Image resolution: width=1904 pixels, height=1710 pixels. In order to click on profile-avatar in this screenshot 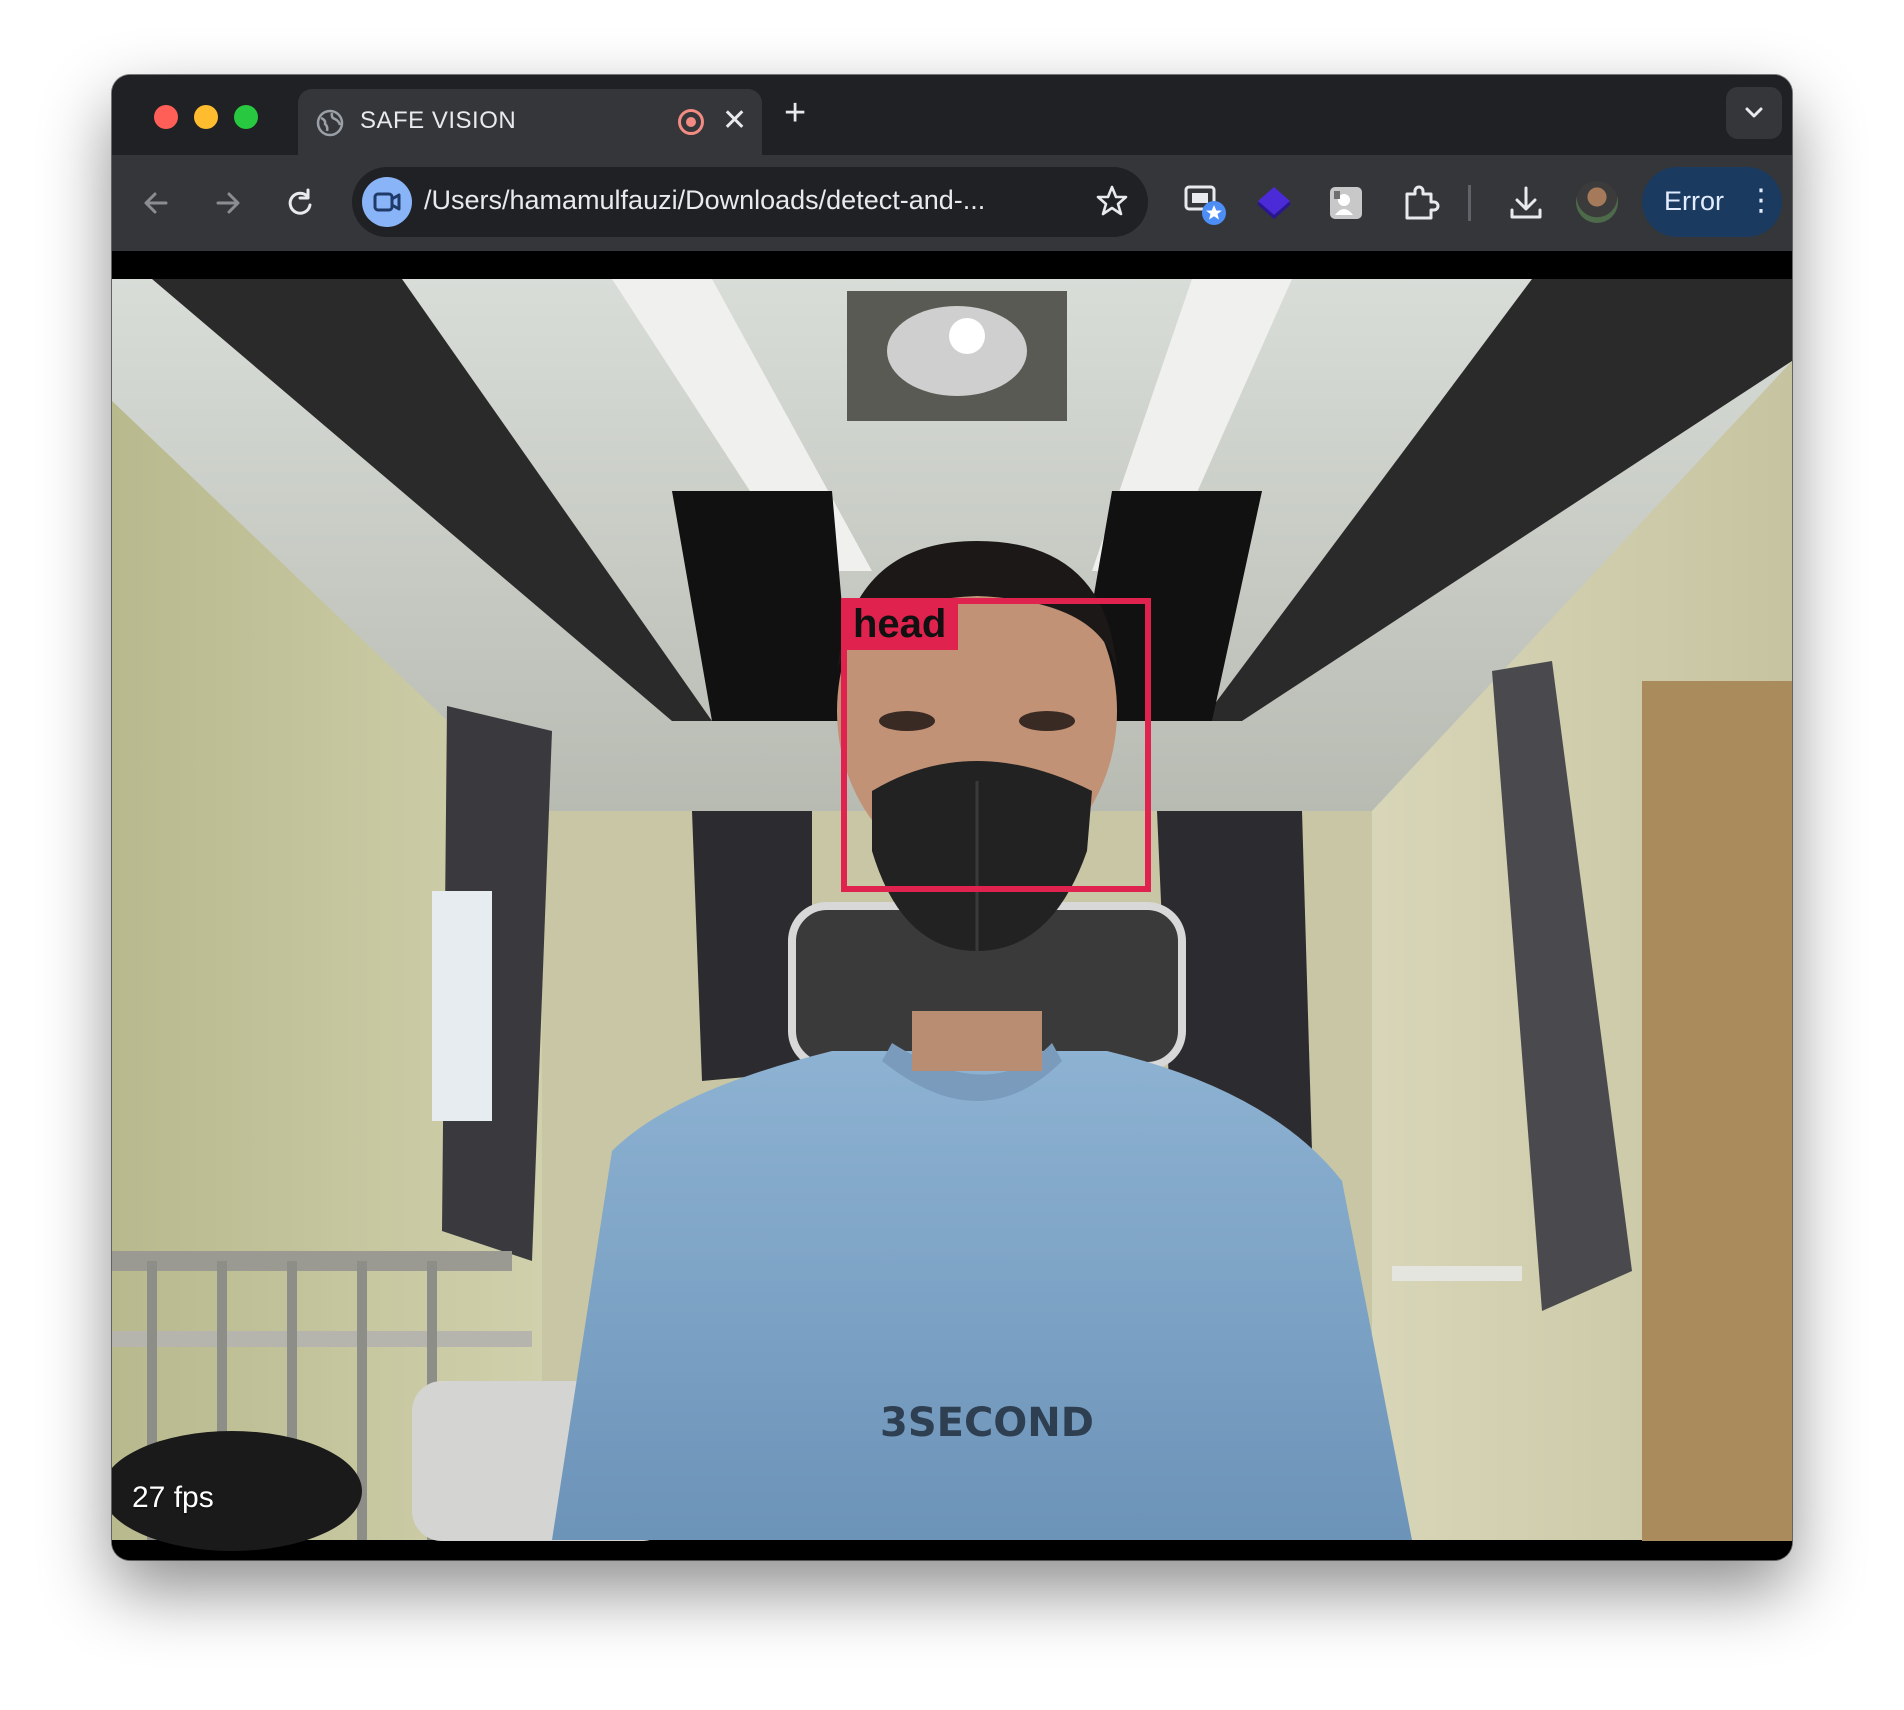, I will do `click(1597, 202)`.